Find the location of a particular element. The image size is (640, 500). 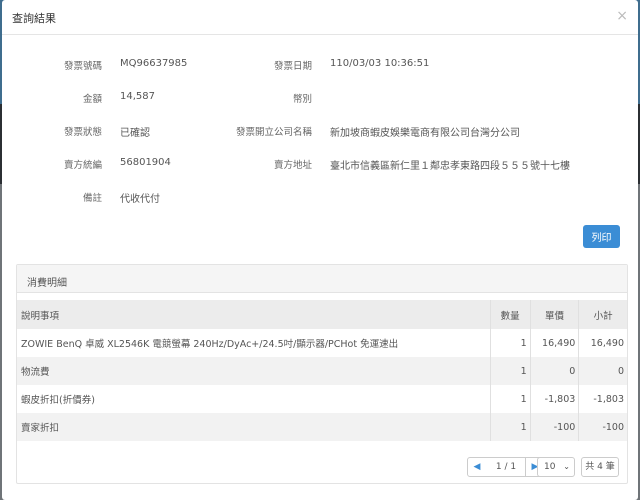

table-row: 物流費 1 0 0 is located at coordinates (322, 371).